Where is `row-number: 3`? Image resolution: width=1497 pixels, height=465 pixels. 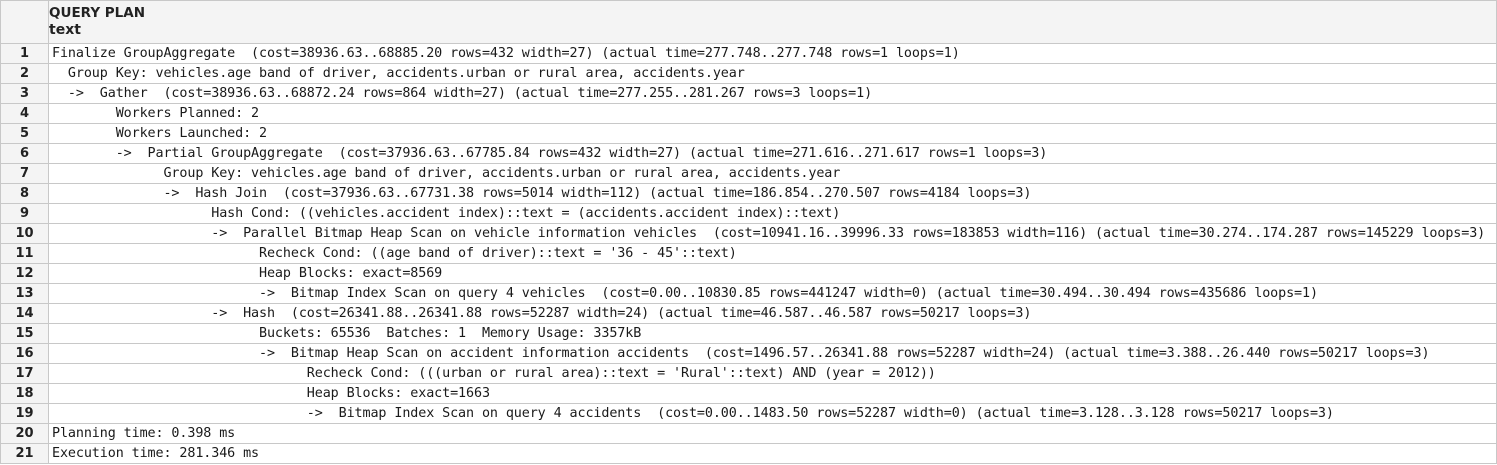
row-number: 3 is located at coordinates (24, 93).